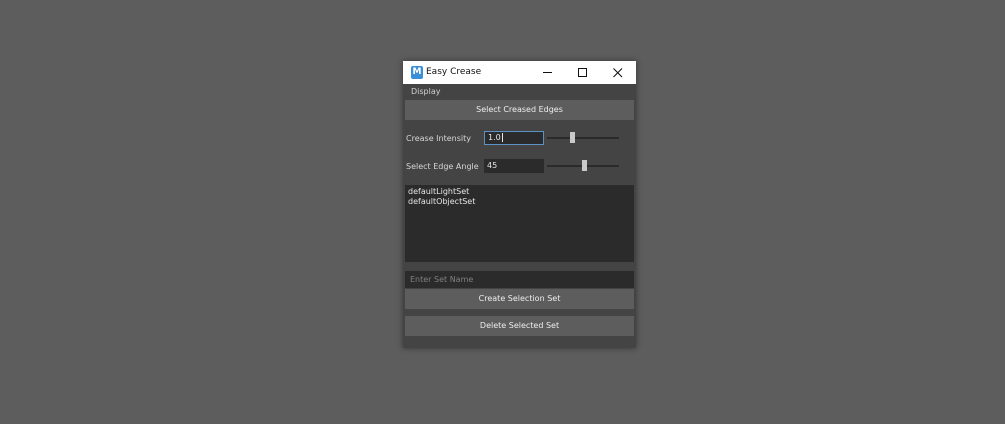 This screenshot has height=424, width=1005. I want to click on create-selection-set-button: Create Selection Set, so click(519, 299).